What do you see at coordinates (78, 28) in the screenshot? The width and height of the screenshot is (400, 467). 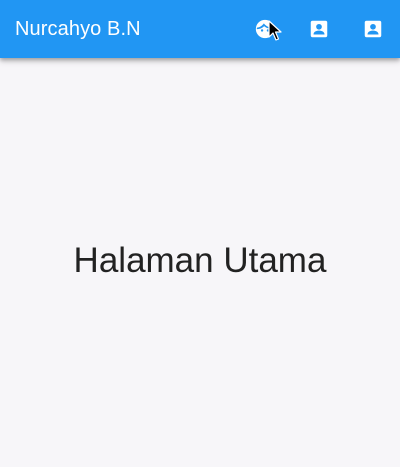 I see `app-title: Nurcahyo B.N` at bounding box center [78, 28].